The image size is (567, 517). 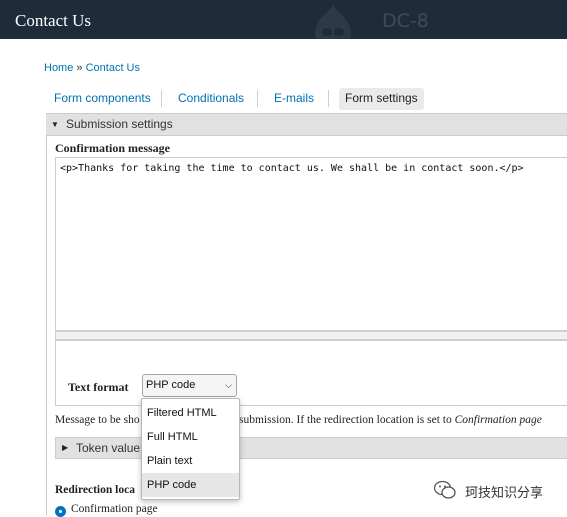 I want to click on submission-settings-legend: ▼ Submission settings, so click(x=306, y=124).